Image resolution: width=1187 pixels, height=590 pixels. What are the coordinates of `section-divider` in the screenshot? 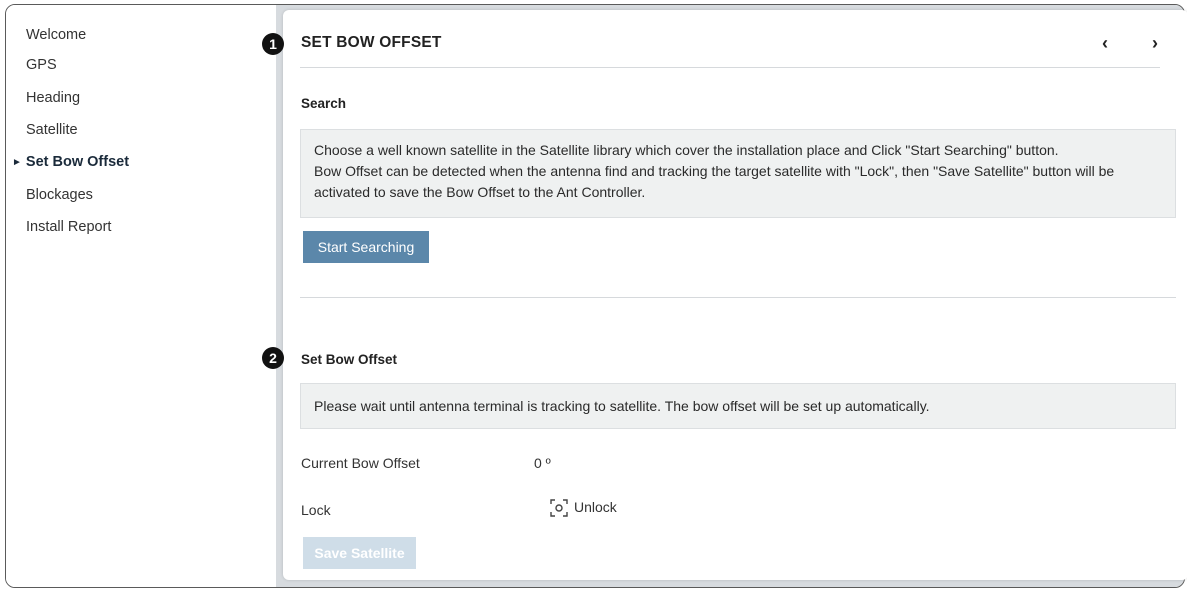 It's located at (738, 297).